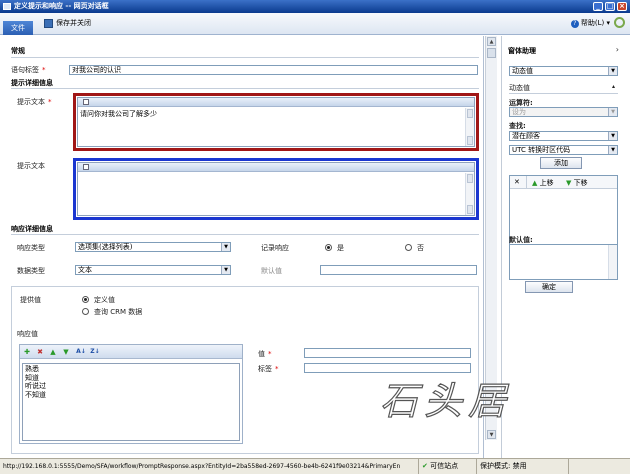  What do you see at coordinates (574, 24) in the screenshot?
I see `help-icon: ?` at bounding box center [574, 24].